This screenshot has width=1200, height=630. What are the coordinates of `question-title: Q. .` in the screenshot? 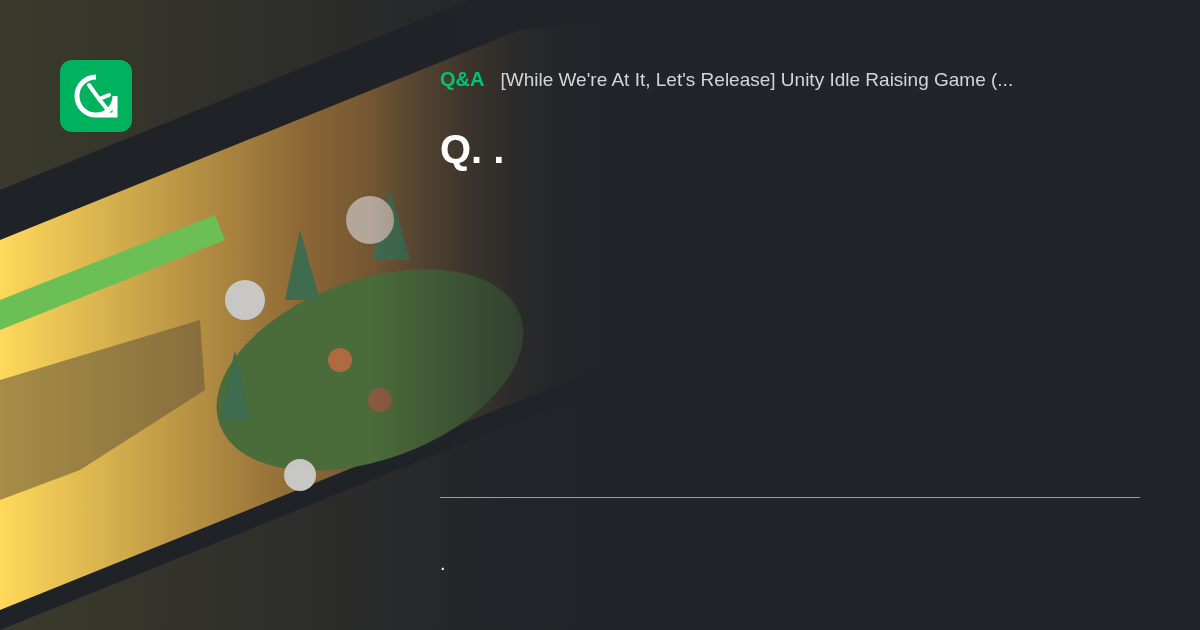 It's located at (473, 149).